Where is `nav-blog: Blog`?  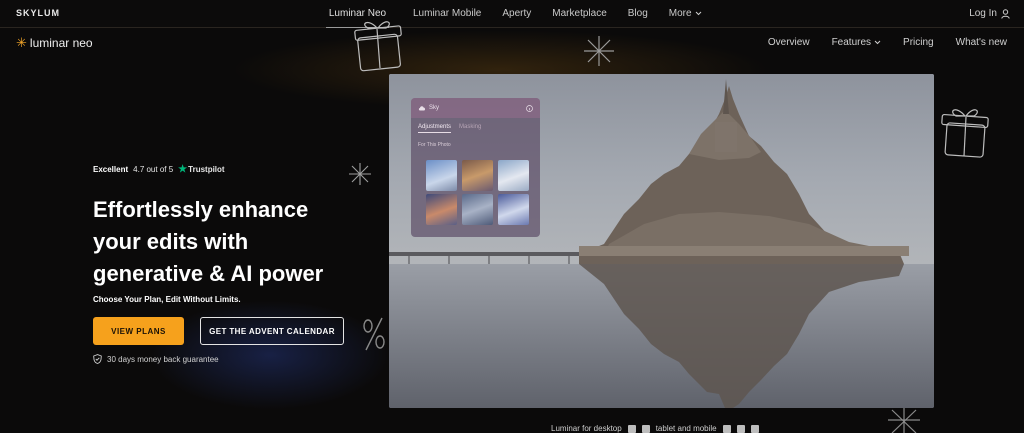
nav-blog: Blog is located at coordinates (638, 14).